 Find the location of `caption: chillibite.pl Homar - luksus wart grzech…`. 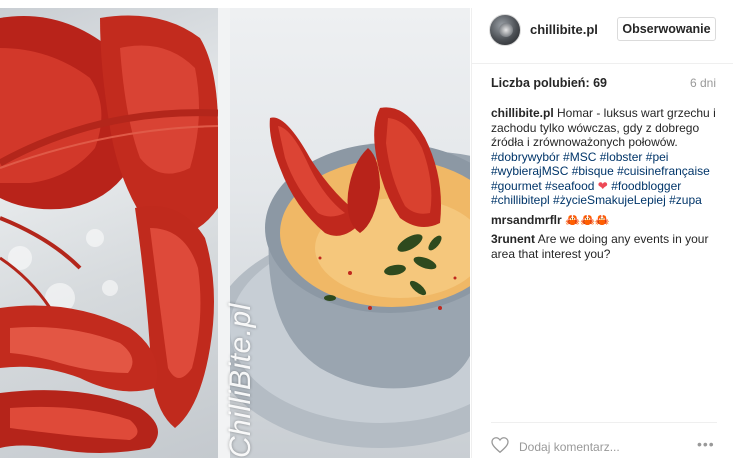

caption: chillibite.pl Homar - luksus wart grzech… is located at coordinates (605, 157).